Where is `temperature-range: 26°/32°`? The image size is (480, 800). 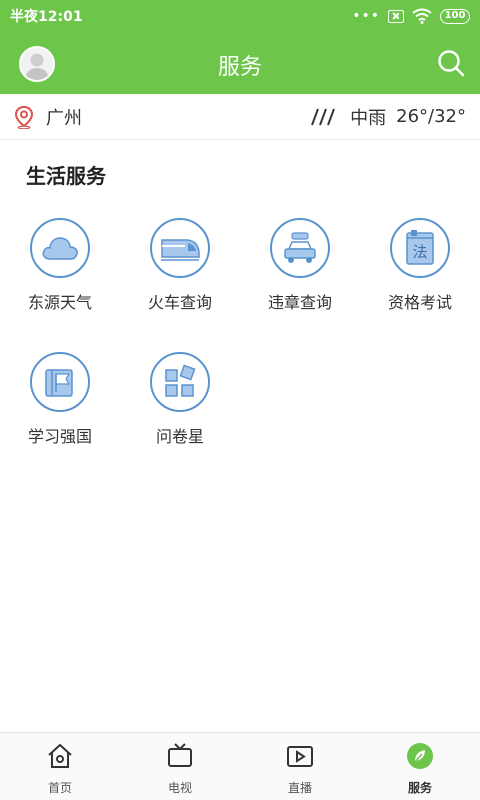
temperature-range: 26°/32° is located at coordinates (431, 116).